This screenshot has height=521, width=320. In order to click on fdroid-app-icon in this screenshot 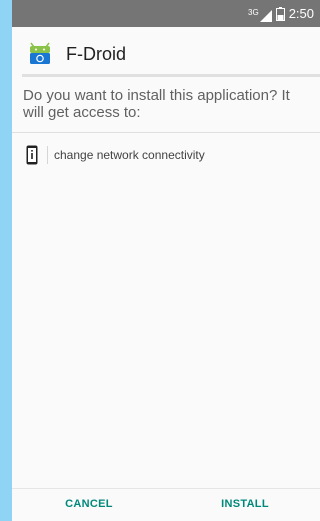, I will do `click(40, 53)`.